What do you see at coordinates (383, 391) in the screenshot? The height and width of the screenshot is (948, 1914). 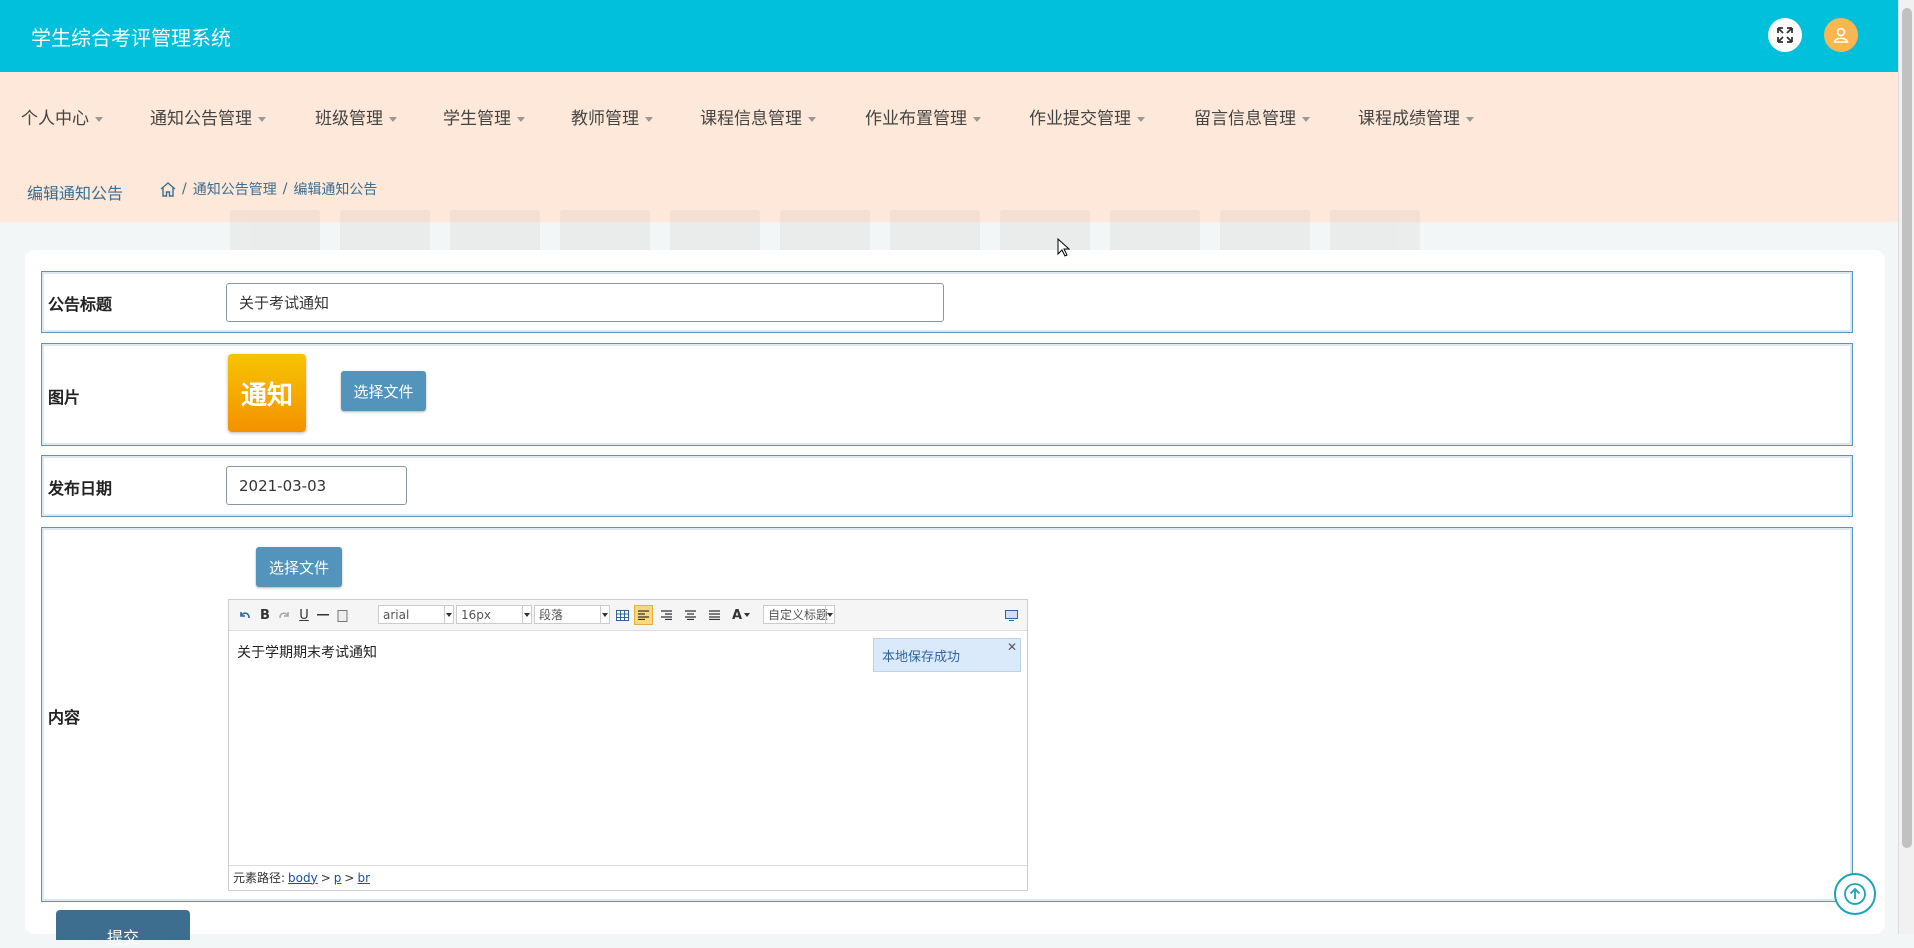 I see `choose-image-button: 选择文件` at bounding box center [383, 391].